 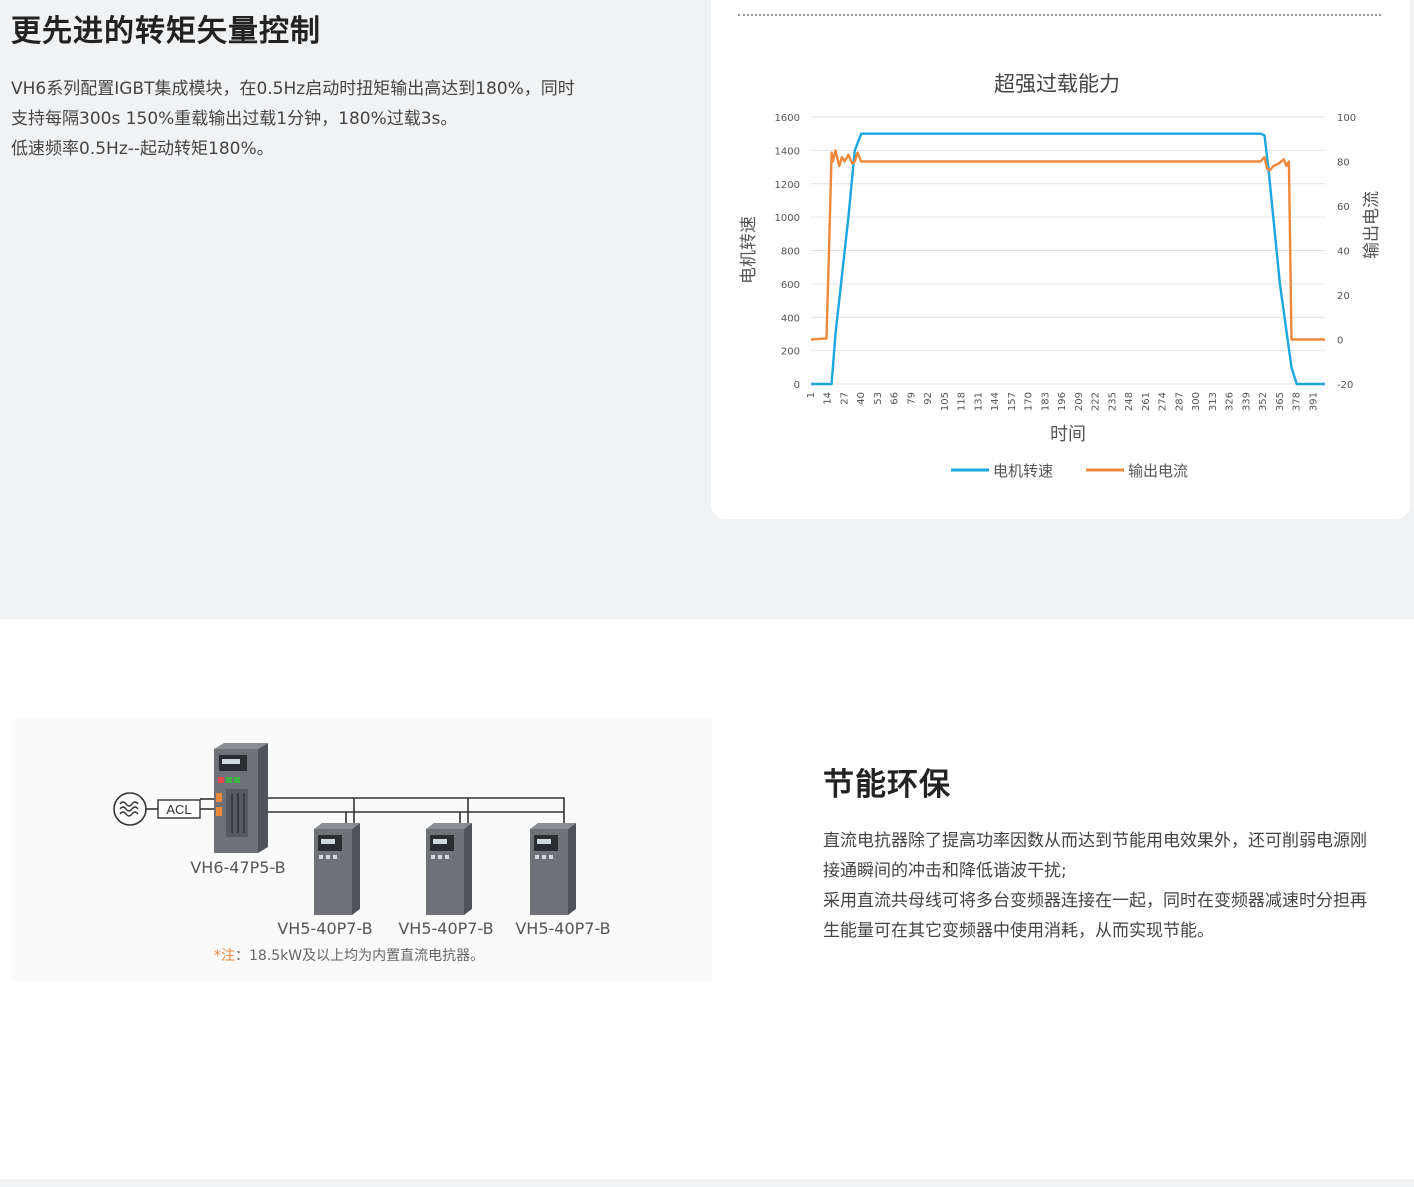 What do you see at coordinates (1179, 401) in the screenshot?
I see `x-tick-label: 287` at bounding box center [1179, 401].